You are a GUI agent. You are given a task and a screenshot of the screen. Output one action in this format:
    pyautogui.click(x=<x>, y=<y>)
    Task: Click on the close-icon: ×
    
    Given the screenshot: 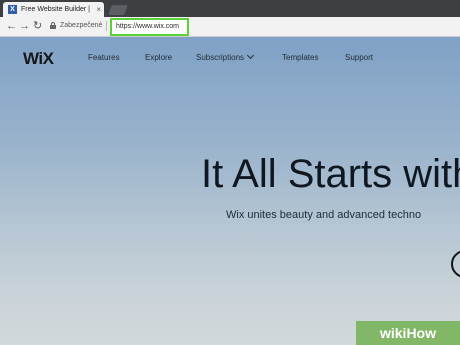 What is the action you would take?
    pyautogui.click(x=98, y=9)
    